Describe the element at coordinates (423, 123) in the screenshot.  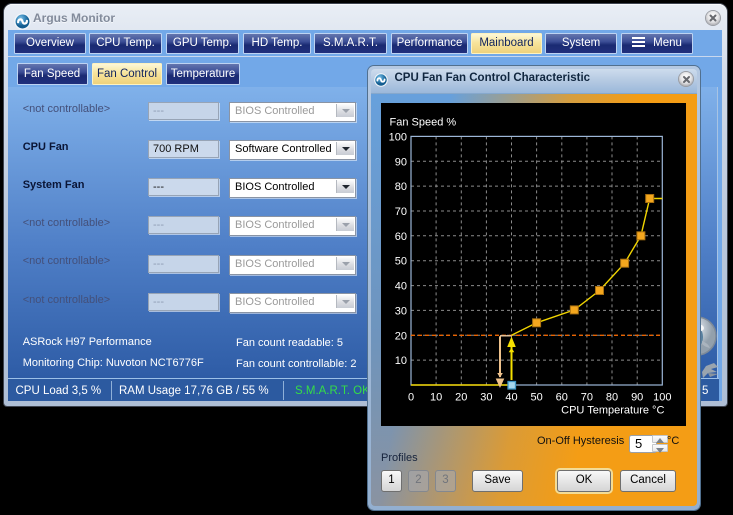
I see `svg-text: Fan Speed %` at that location.